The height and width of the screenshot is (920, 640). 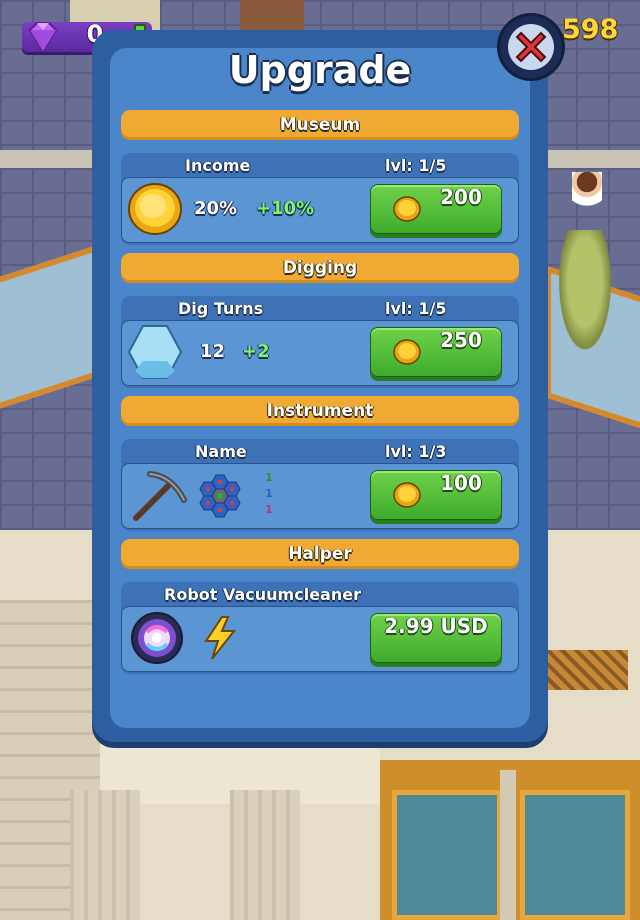 I want to click on section-header-instrument: Instrument, so click(x=320, y=411).